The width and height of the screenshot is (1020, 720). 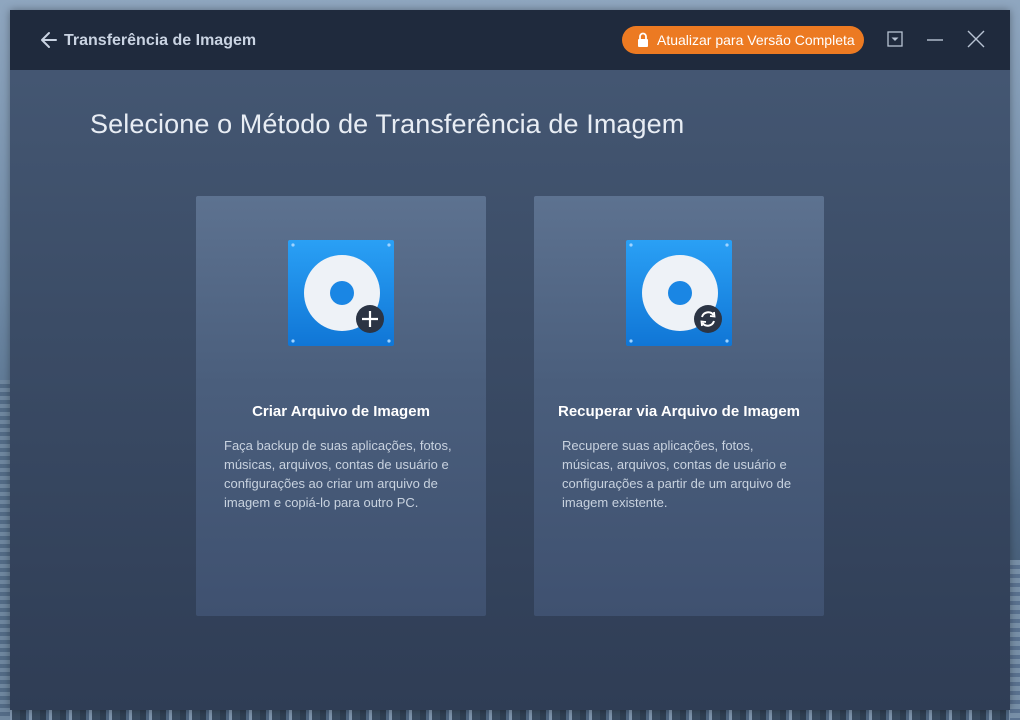 I want to click on lock-icon, so click(x=643, y=39).